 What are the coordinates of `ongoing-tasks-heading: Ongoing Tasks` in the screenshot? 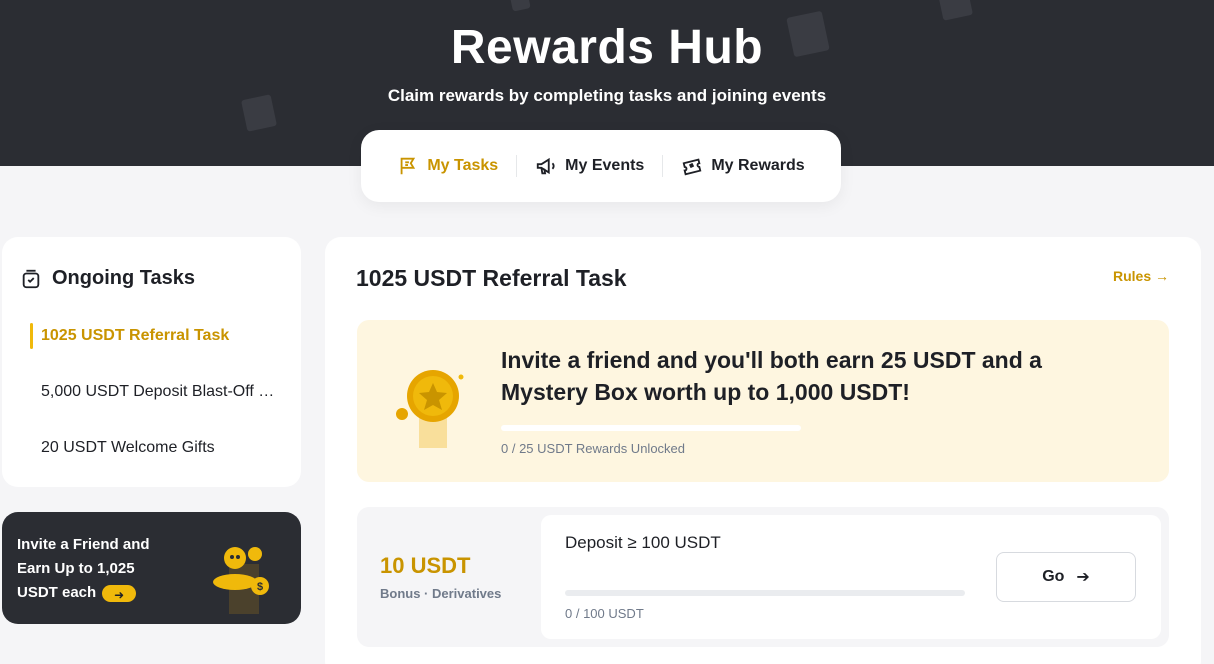 It's located at (107, 278).